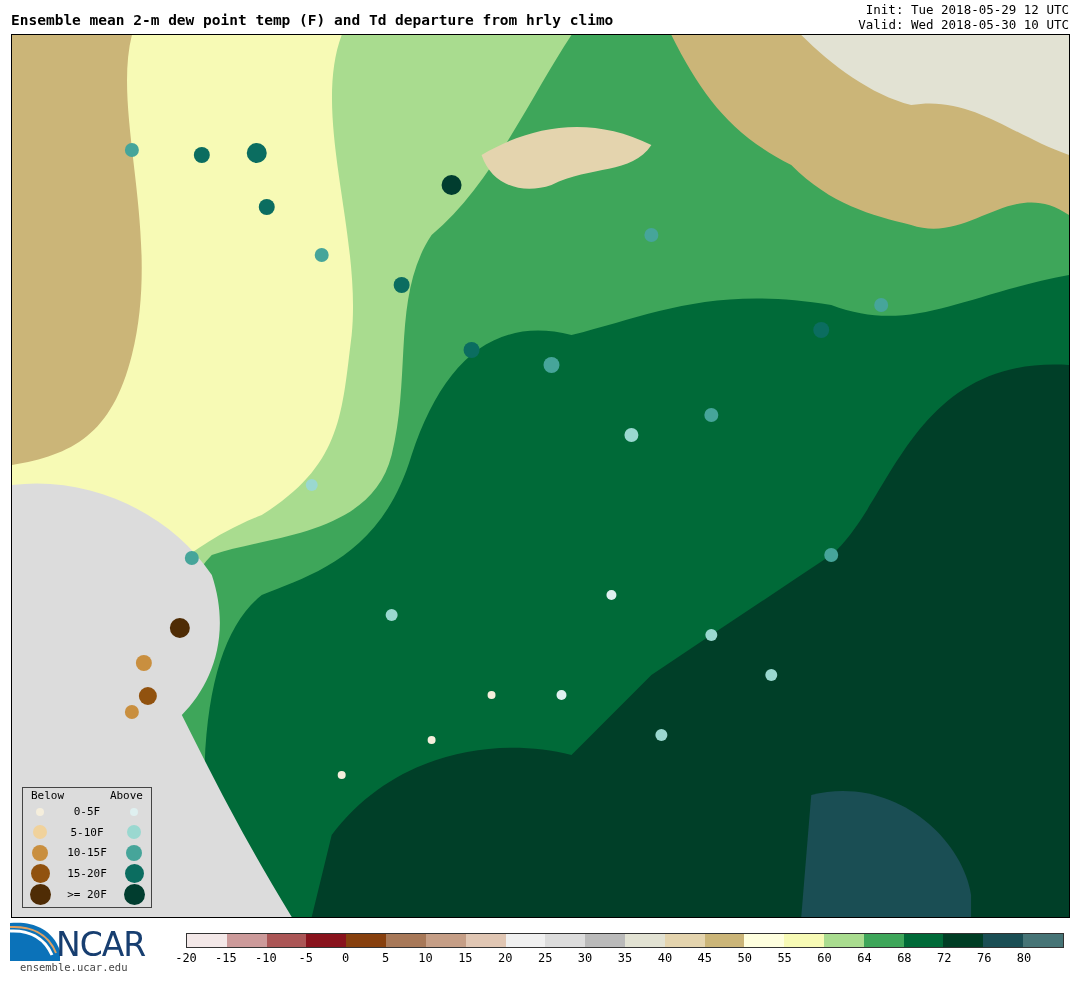 The height and width of the screenshot is (985, 1080). Describe the element at coordinates (265, 958) in the screenshot. I see `tick-label: -10` at that location.